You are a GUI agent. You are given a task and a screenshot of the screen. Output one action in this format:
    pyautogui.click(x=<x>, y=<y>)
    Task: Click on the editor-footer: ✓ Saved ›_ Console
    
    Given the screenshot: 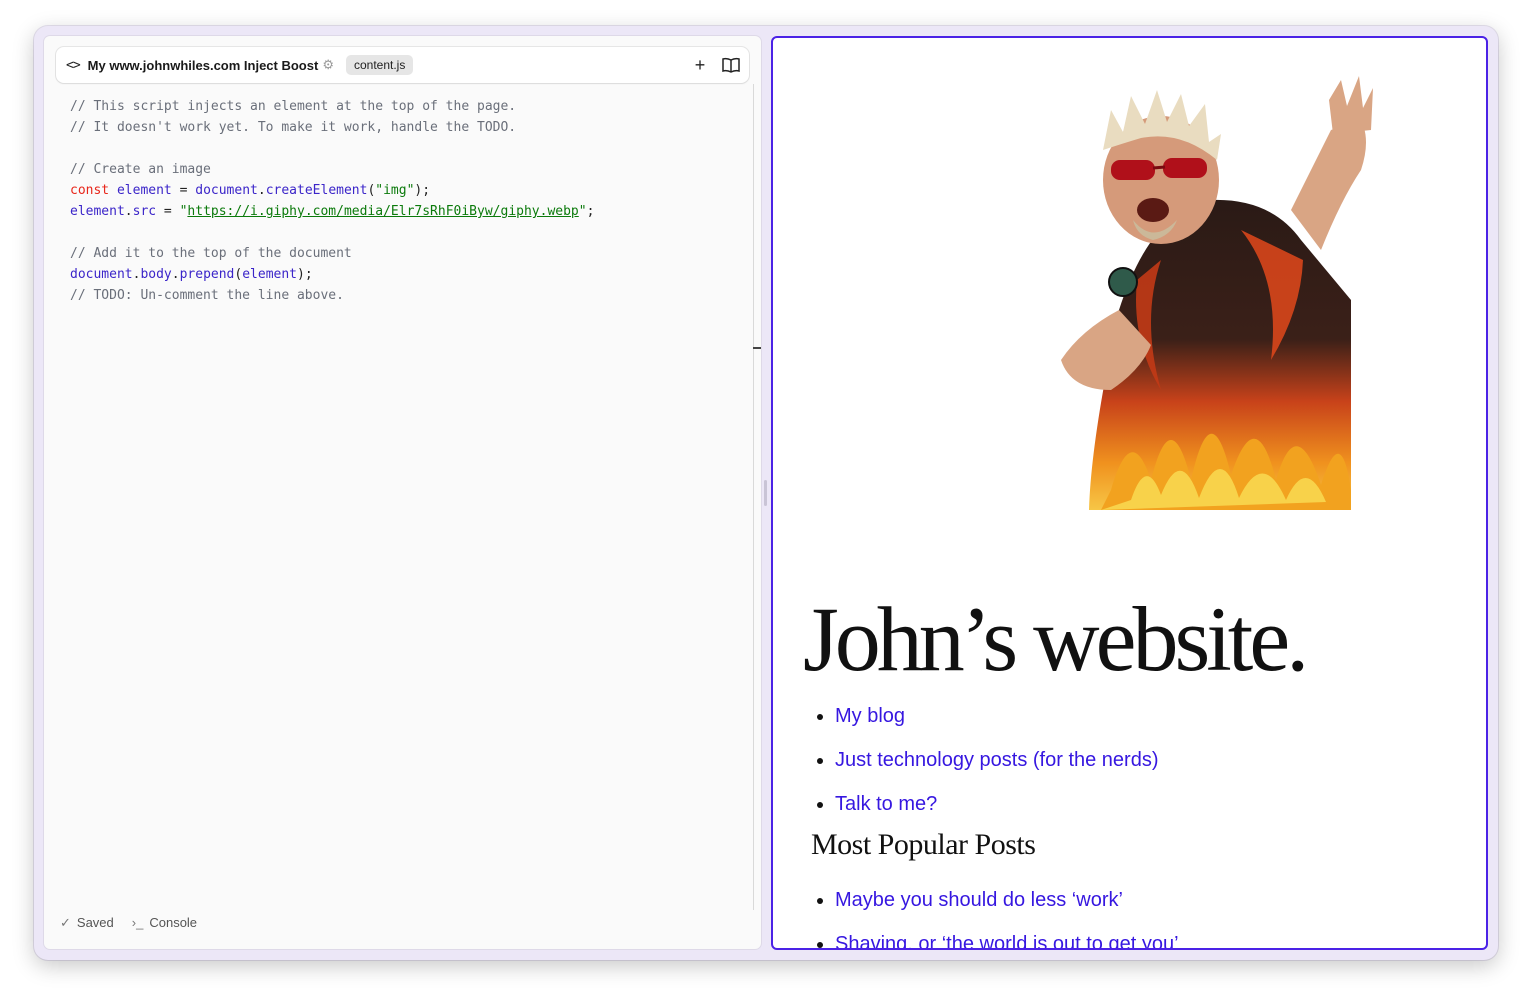 What is the action you would take?
    pyautogui.click(x=128, y=923)
    